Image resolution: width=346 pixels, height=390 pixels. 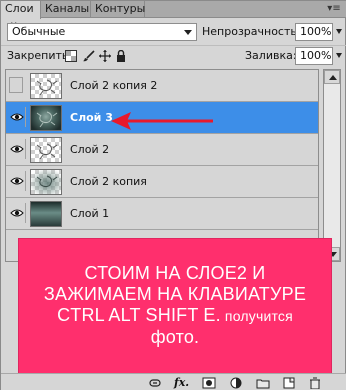 What do you see at coordinates (39, 31) in the screenshot?
I see `blend-mode-value: Обычные` at bounding box center [39, 31].